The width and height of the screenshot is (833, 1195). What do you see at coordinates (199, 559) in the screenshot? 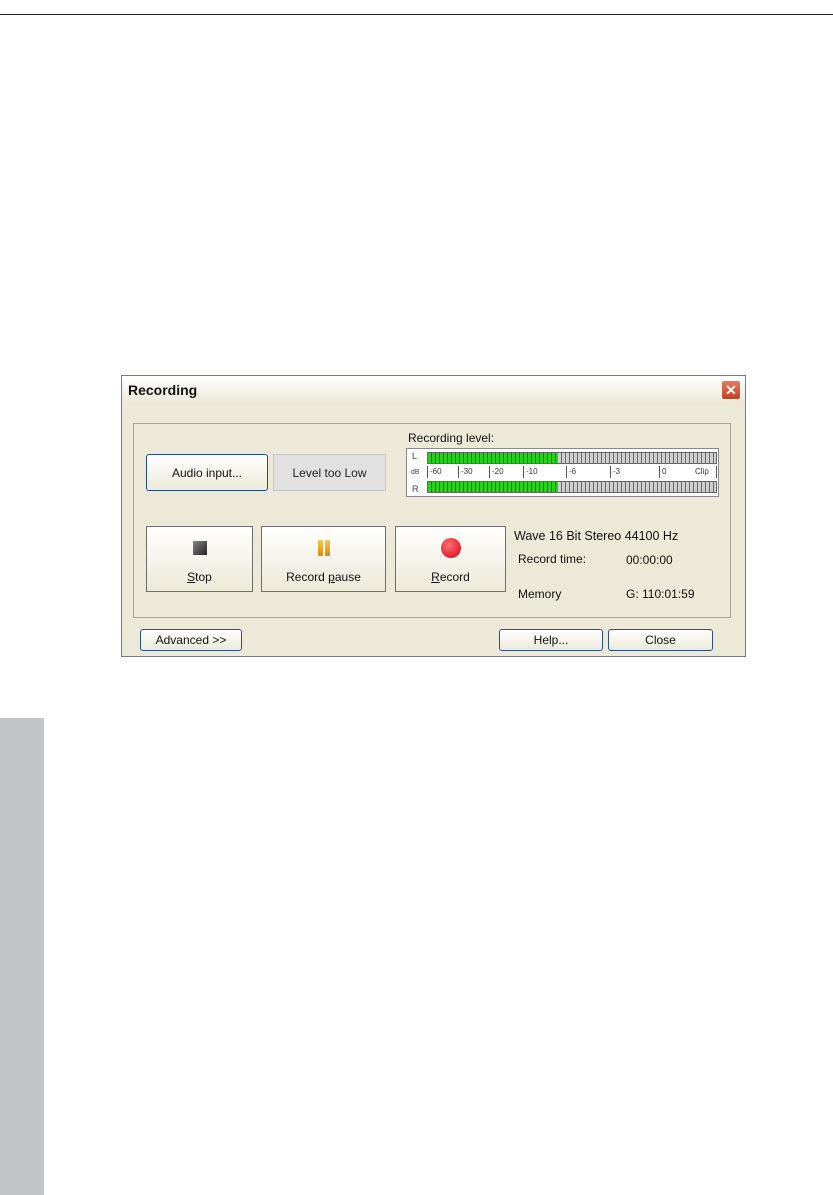
I see `stop-button: Stop` at bounding box center [199, 559].